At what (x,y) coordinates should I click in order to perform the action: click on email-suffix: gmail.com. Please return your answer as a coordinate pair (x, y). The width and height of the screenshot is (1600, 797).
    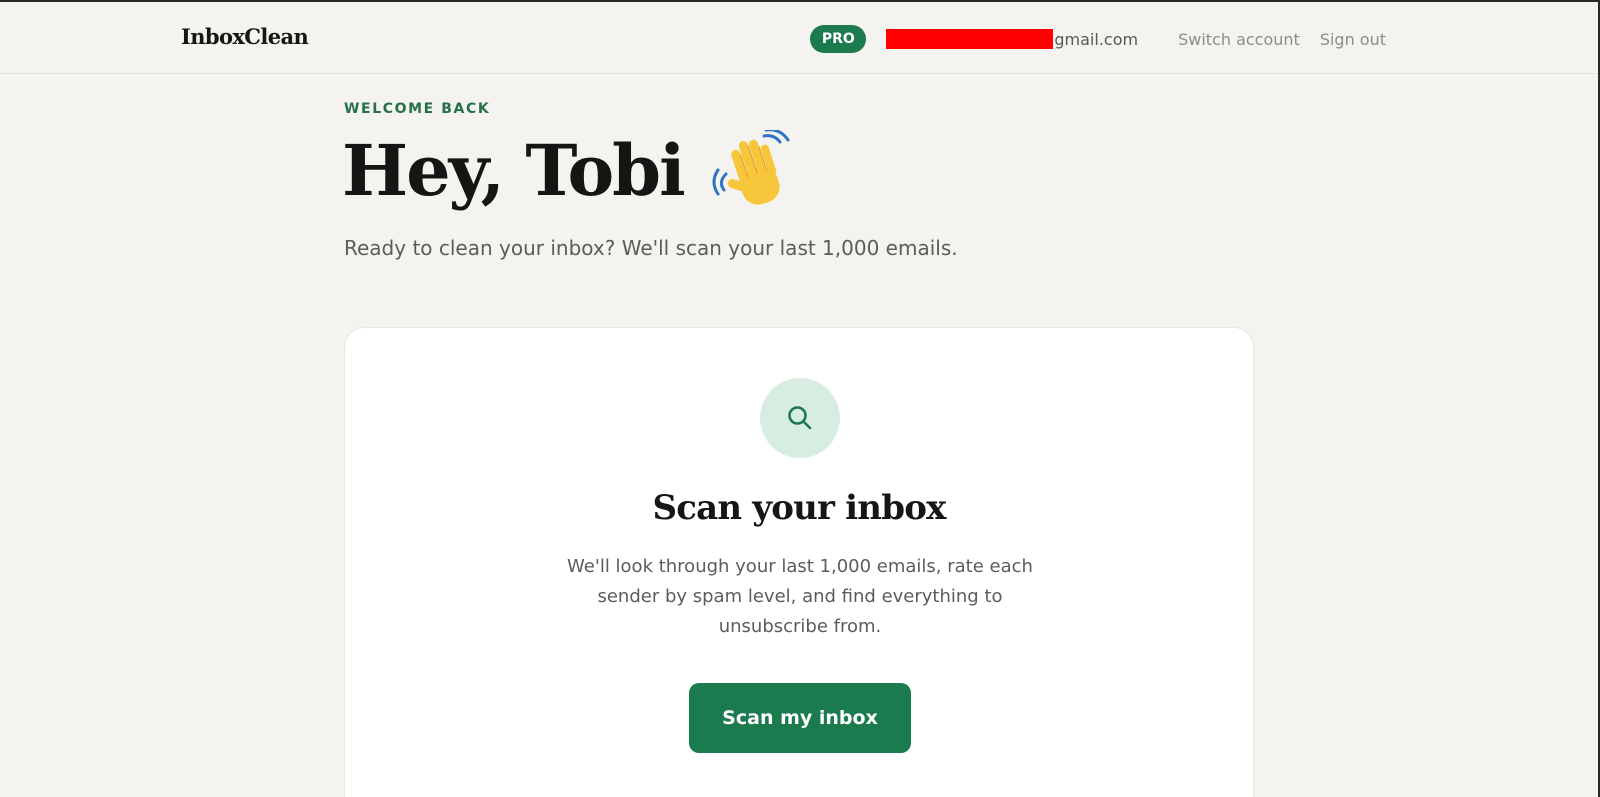
    Looking at the image, I should click on (1096, 39).